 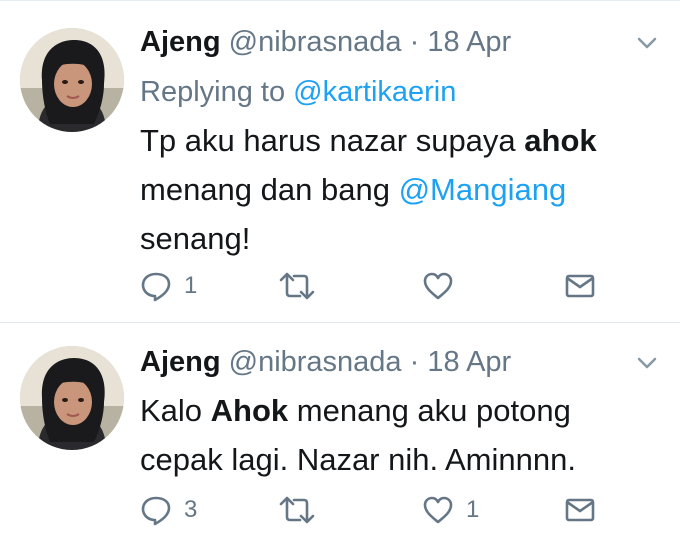 I want to click on bold-word: Ahok, so click(x=249, y=410).